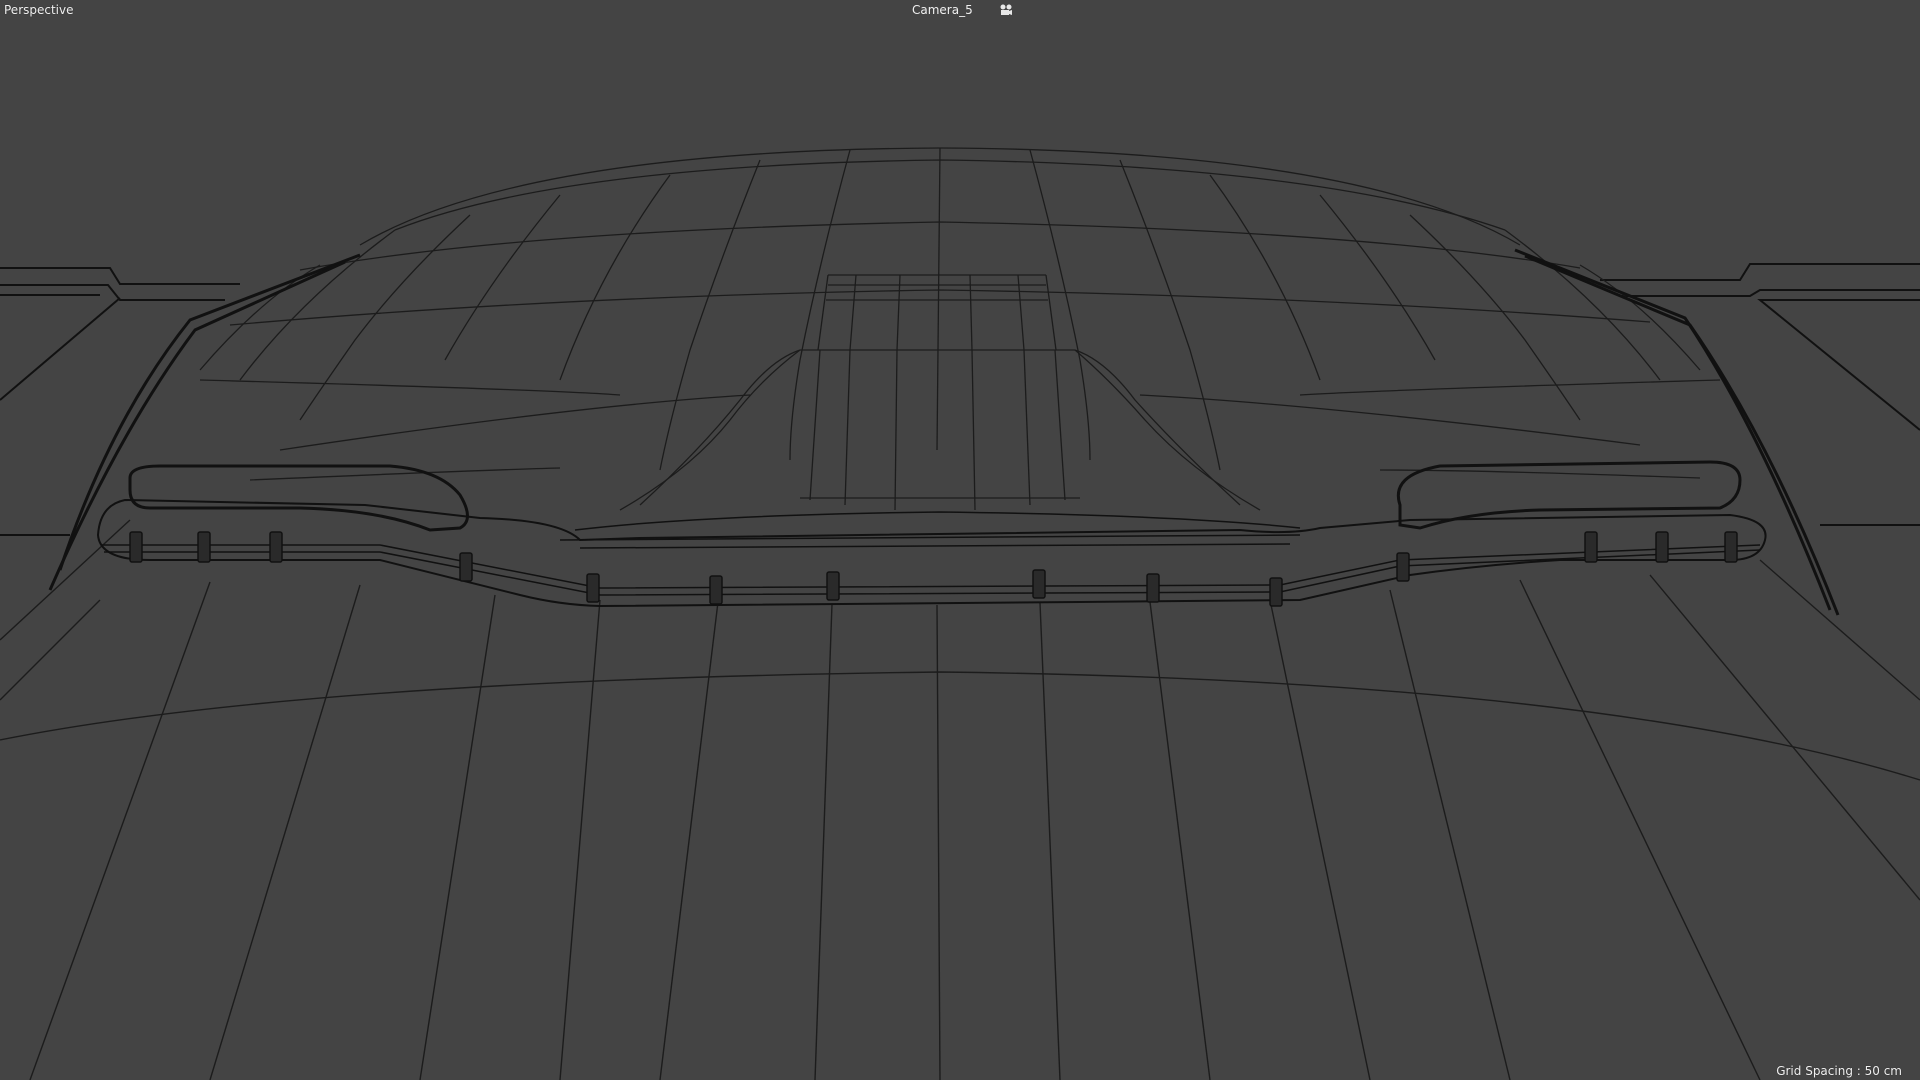  Describe the element at coordinates (942, 10) in the screenshot. I see `camera-name-label: Camera_5` at that location.